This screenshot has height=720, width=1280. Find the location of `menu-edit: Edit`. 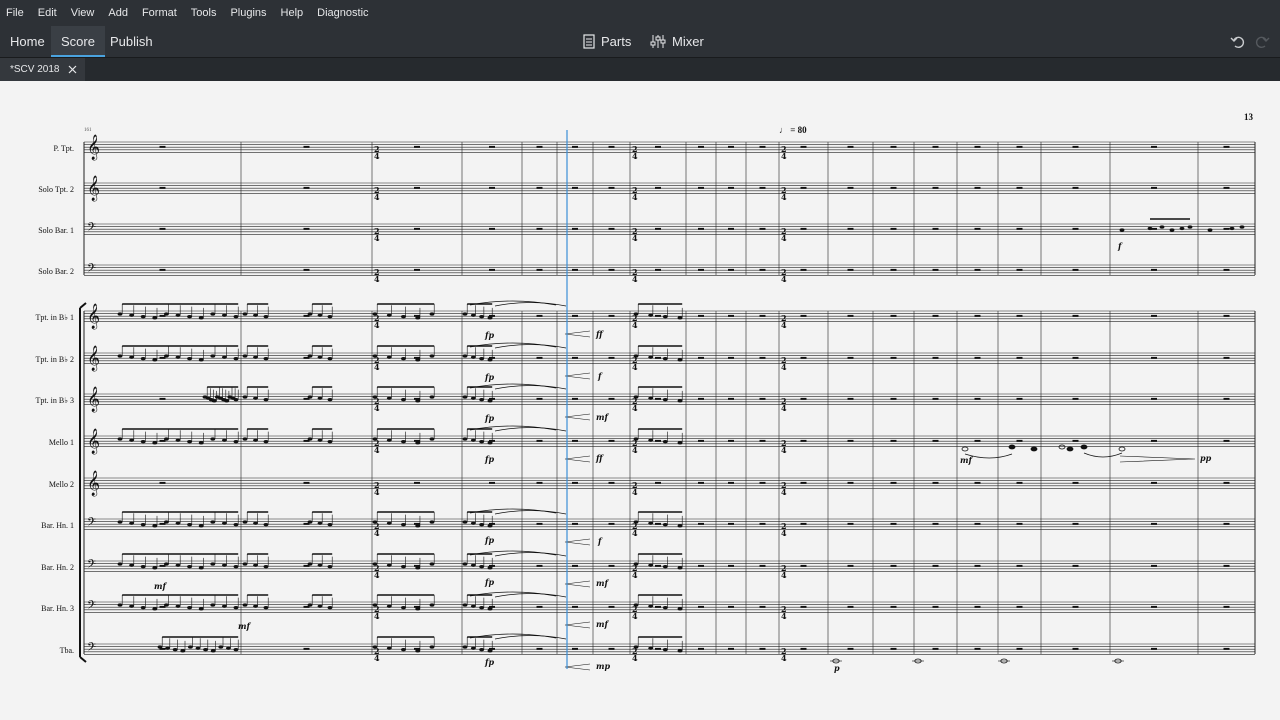

menu-edit: Edit is located at coordinates (47, 13).